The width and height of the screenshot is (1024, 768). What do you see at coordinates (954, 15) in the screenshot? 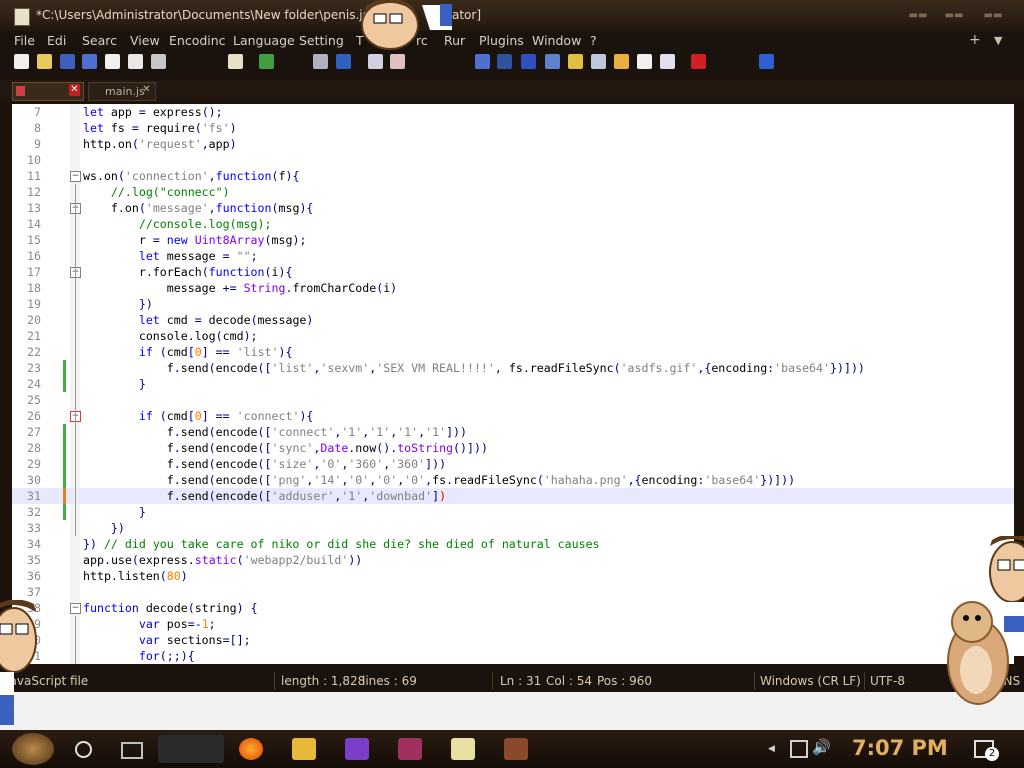
I see `maximize-button: ▬▬` at bounding box center [954, 15].